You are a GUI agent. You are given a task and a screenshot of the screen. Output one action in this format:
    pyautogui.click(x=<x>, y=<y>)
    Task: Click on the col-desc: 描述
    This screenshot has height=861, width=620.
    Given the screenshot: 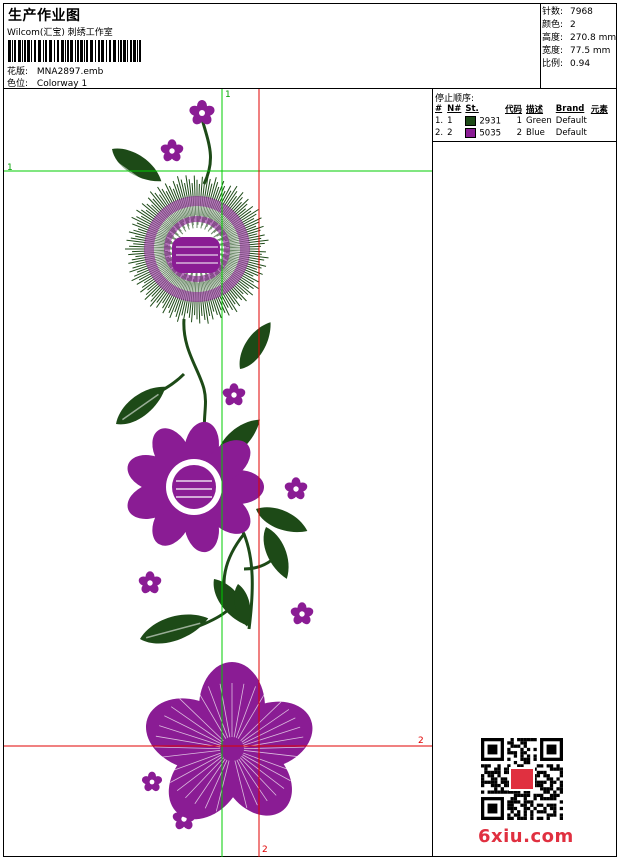 What is the action you would take?
    pyautogui.click(x=535, y=110)
    